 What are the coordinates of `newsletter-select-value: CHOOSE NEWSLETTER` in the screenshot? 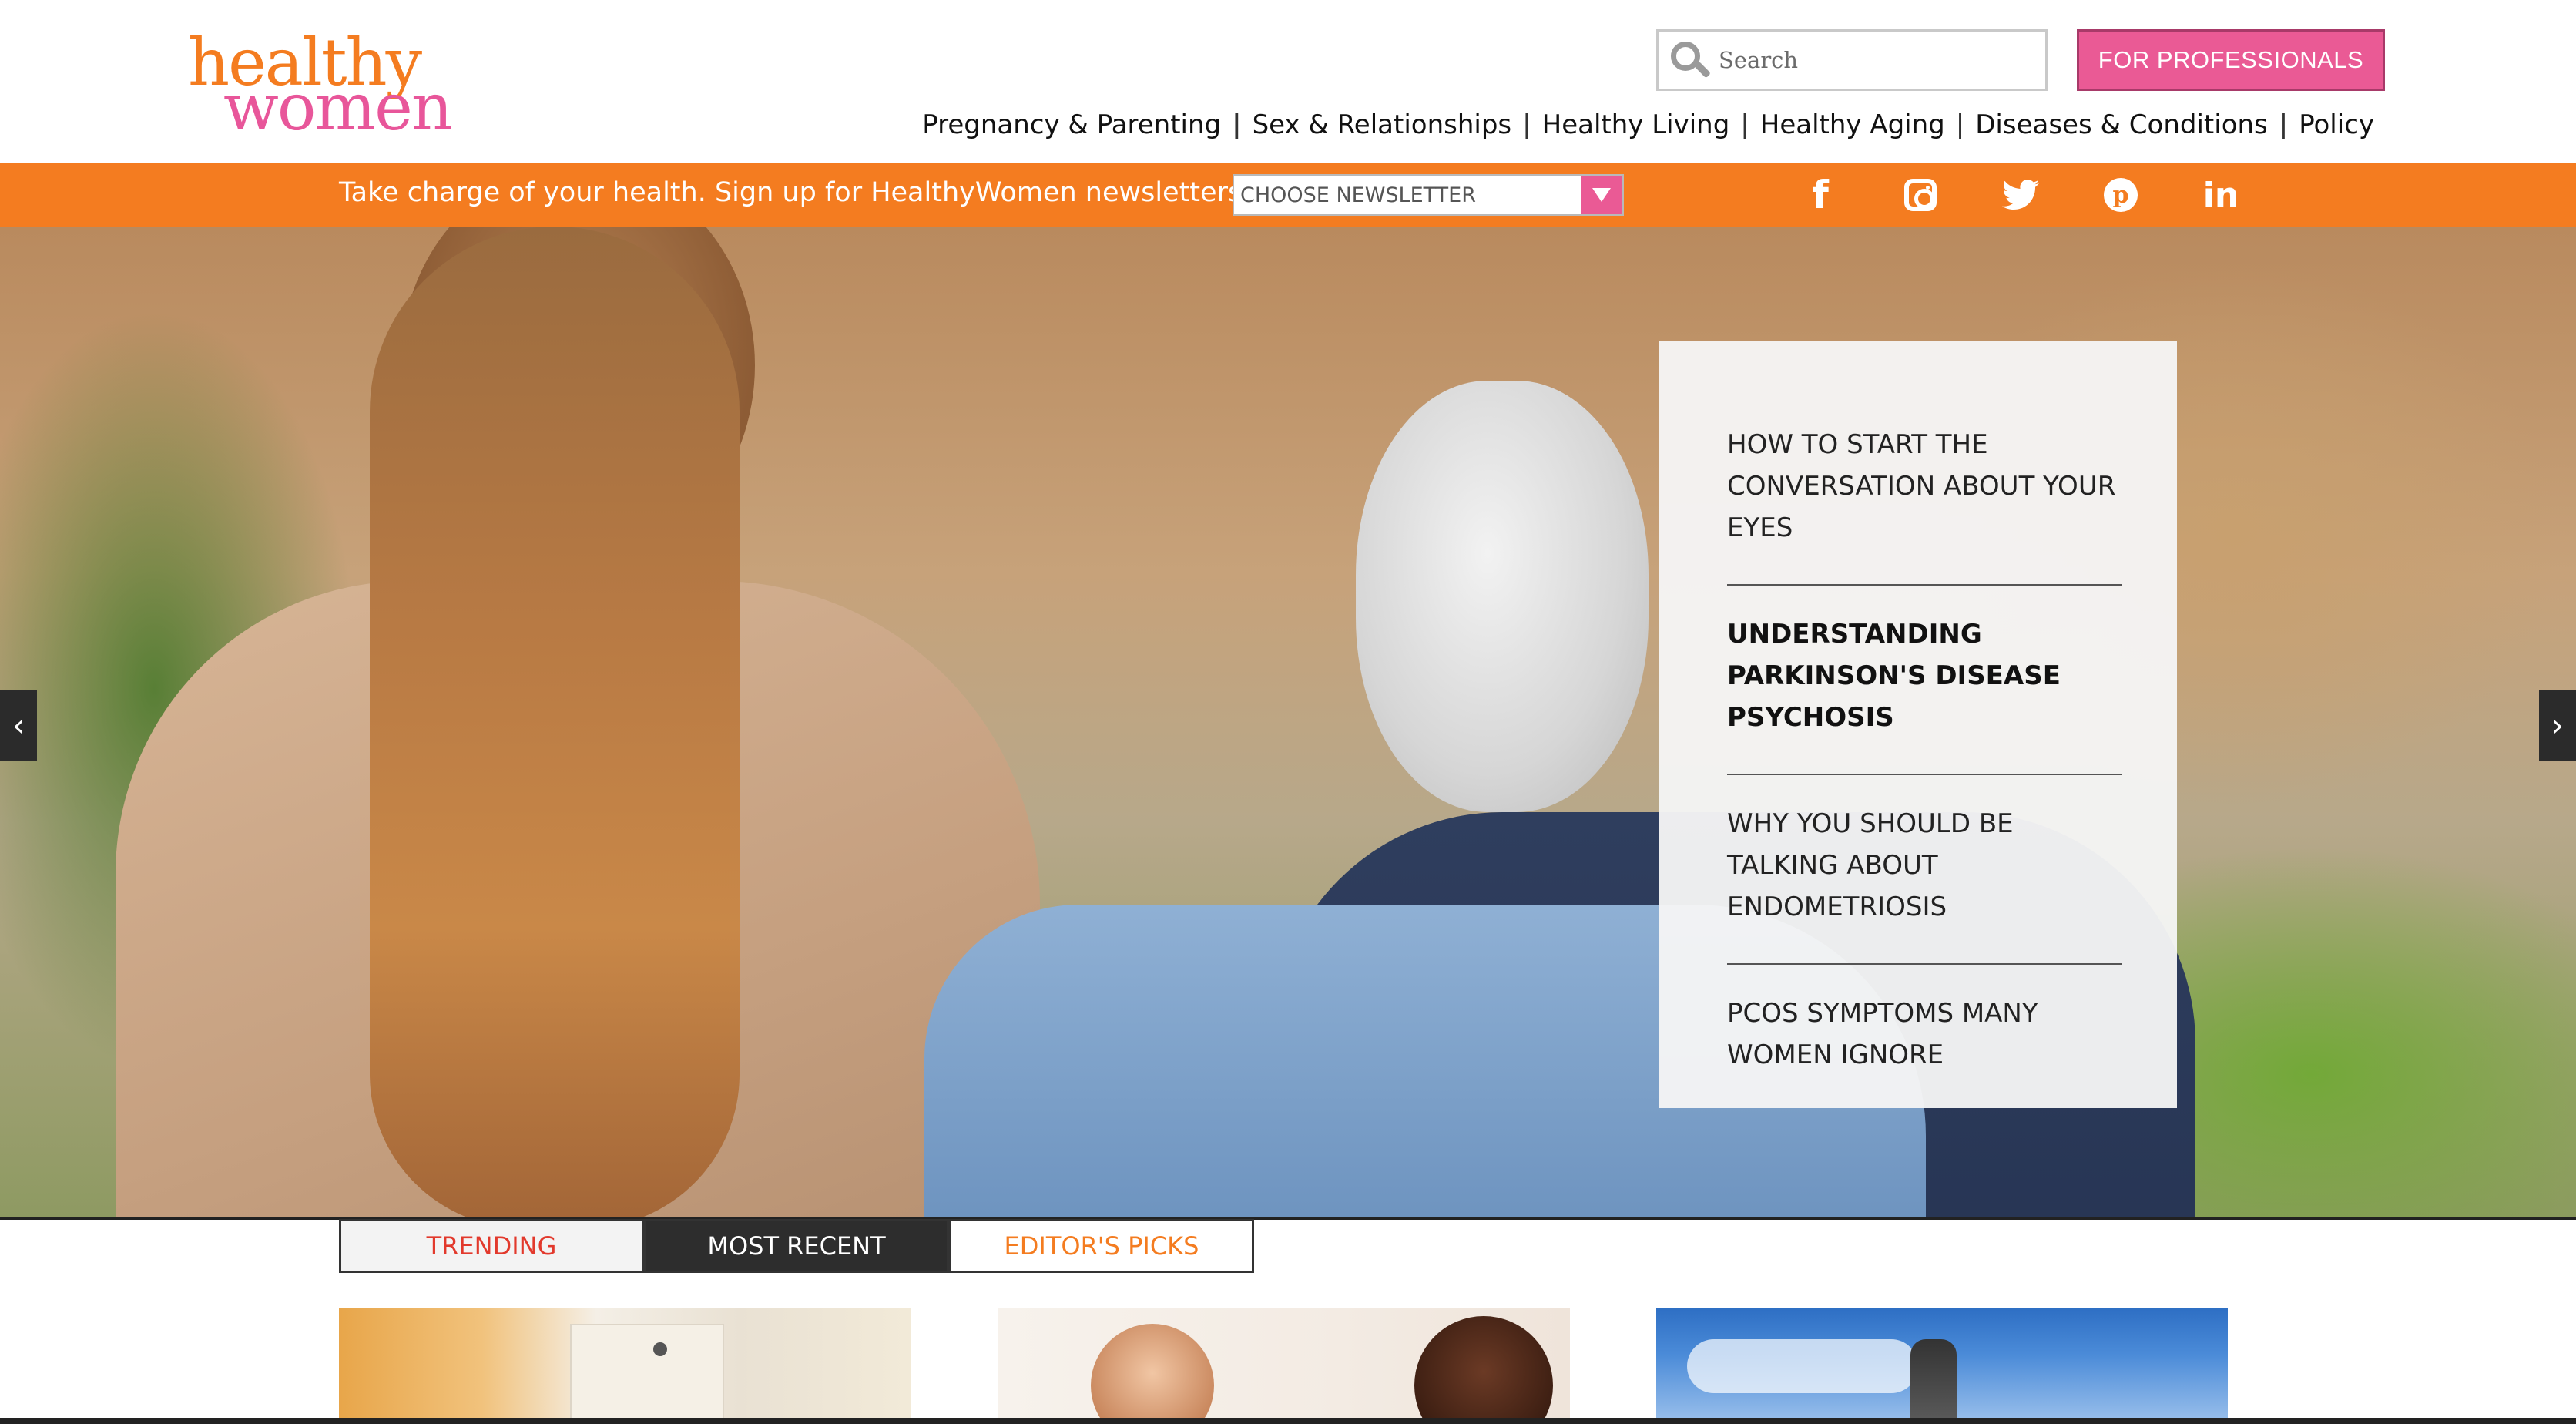 It's located at (1358, 195).